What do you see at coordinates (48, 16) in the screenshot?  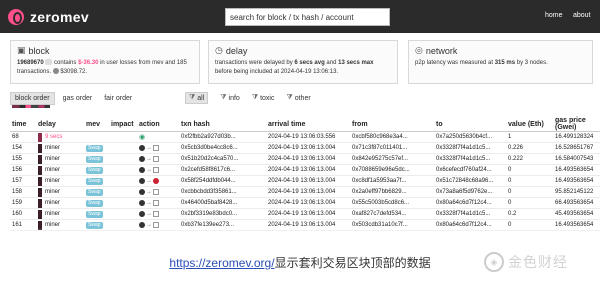 I see `logo: zeromev` at bounding box center [48, 16].